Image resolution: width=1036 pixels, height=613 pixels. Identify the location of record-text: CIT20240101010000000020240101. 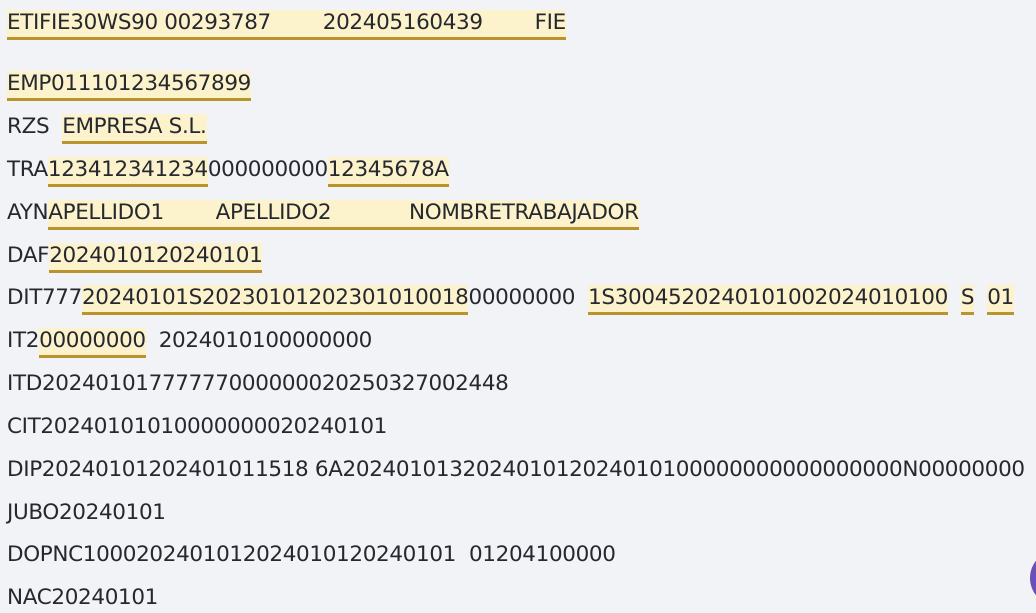
(197, 426).